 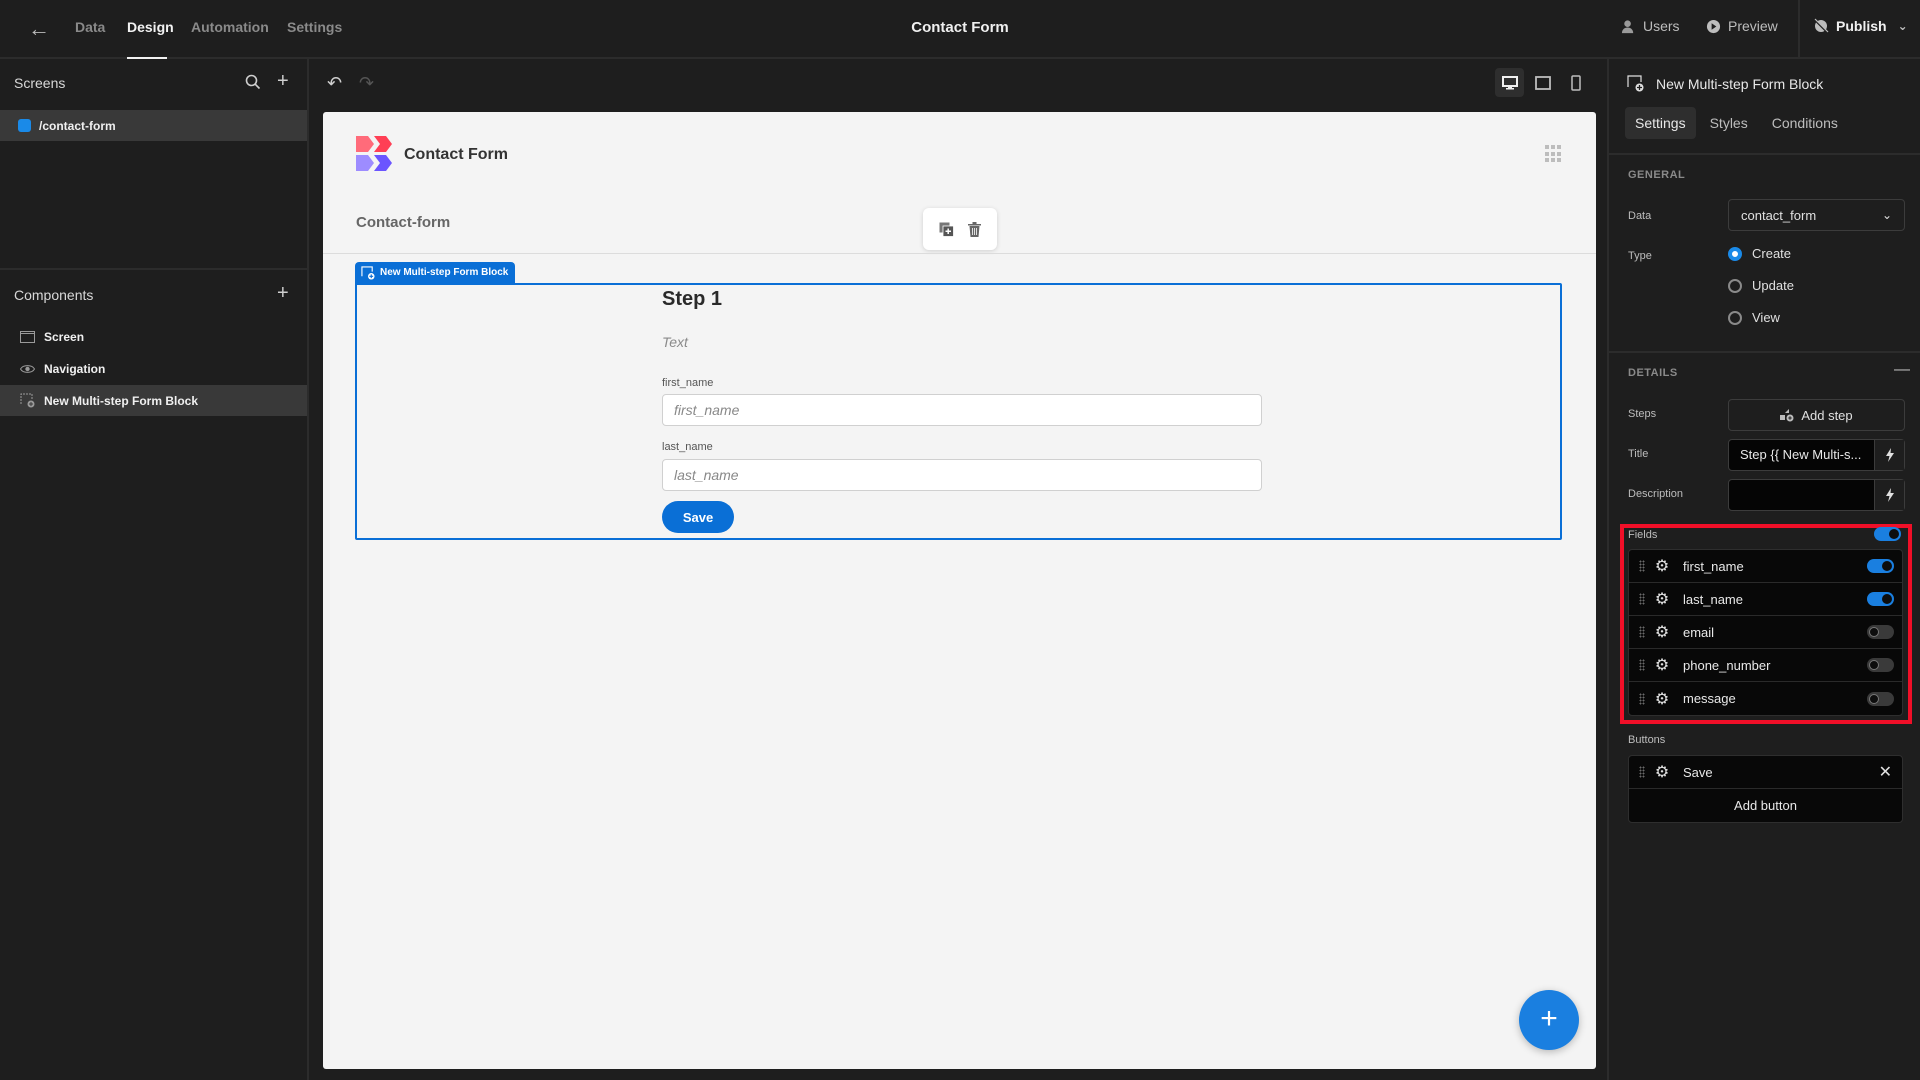 I want to click on eye-icon, so click(x=27, y=369).